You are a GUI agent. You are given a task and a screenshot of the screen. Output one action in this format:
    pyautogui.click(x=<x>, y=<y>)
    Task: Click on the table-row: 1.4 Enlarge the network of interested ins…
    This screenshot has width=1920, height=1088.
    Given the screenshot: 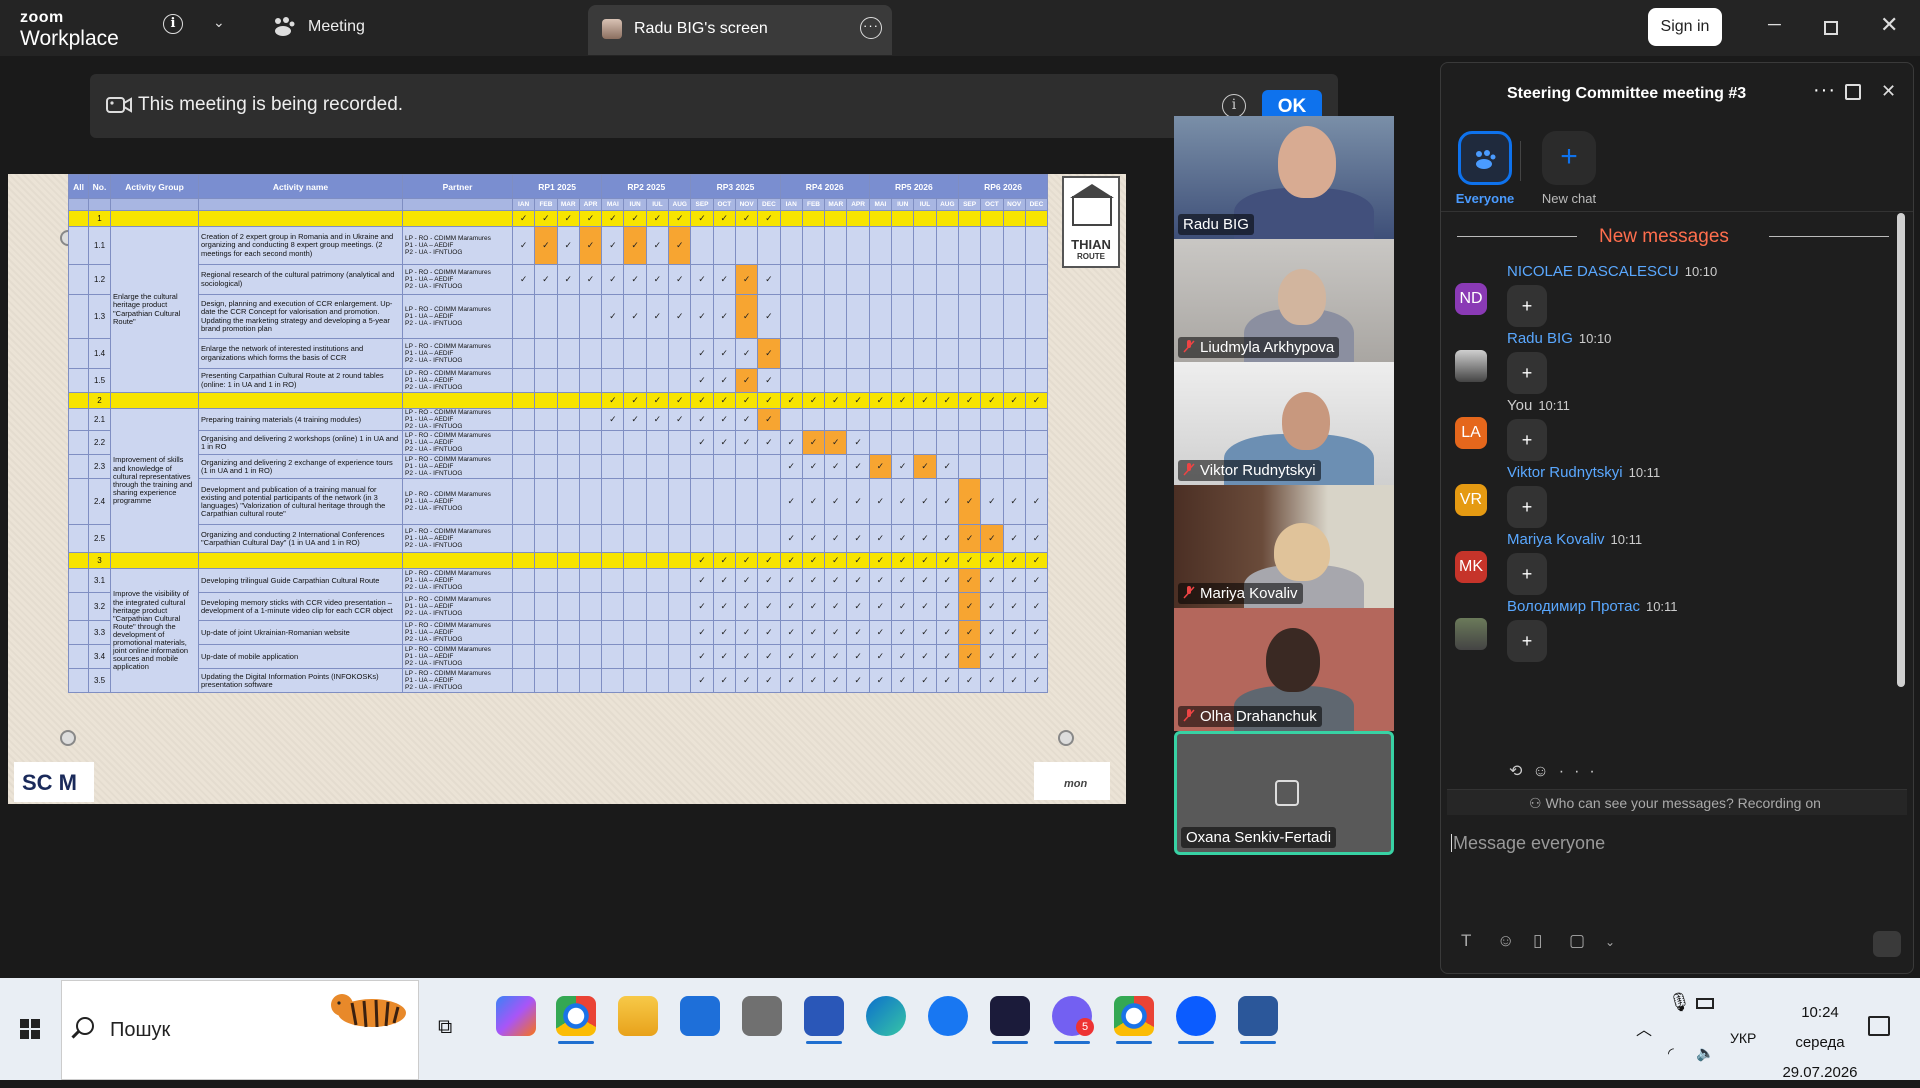 What is the action you would take?
    pyautogui.click(x=558, y=353)
    